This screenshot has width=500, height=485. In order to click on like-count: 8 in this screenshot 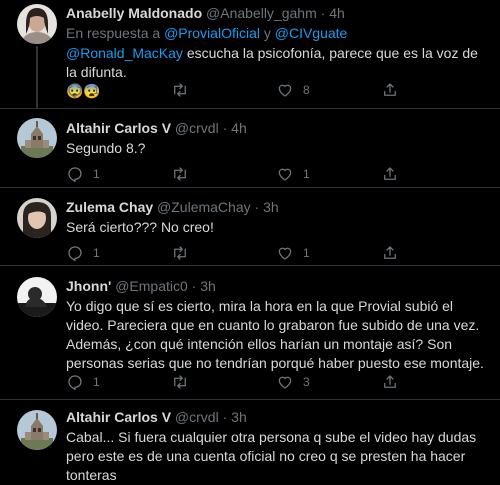, I will do `click(306, 90)`.